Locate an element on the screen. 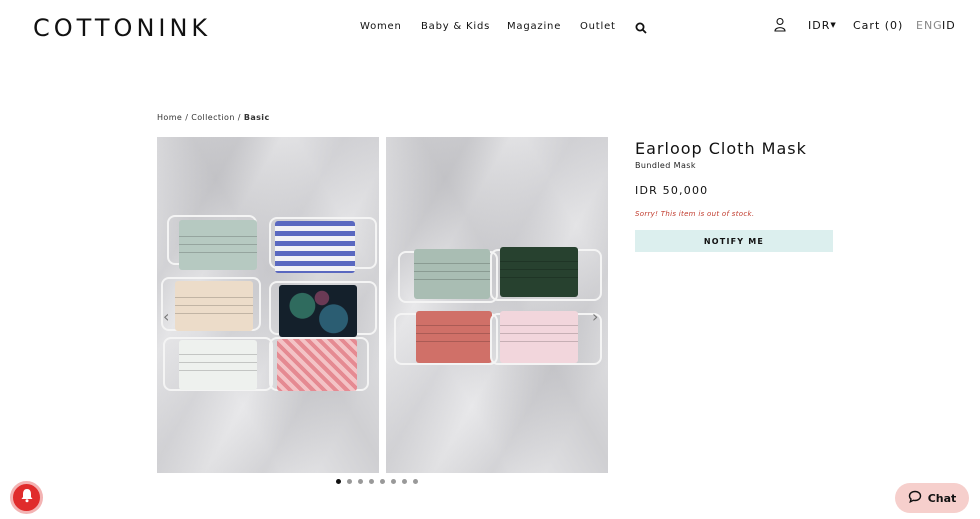 The image size is (980, 519). breadcrumb-collection: Collection is located at coordinates (213, 117).